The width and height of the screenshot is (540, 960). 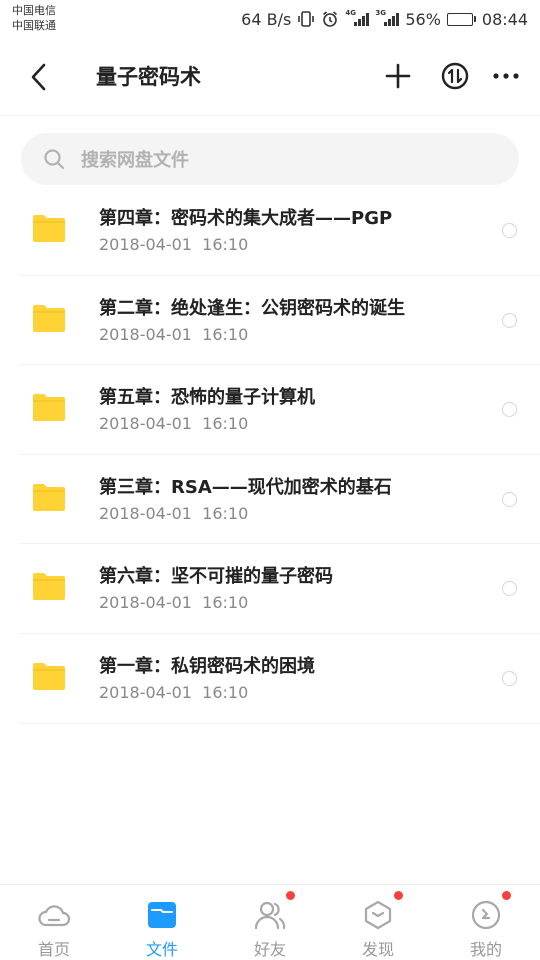 What do you see at coordinates (485, 949) in the screenshot?
I see `tab-label: 我的` at bounding box center [485, 949].